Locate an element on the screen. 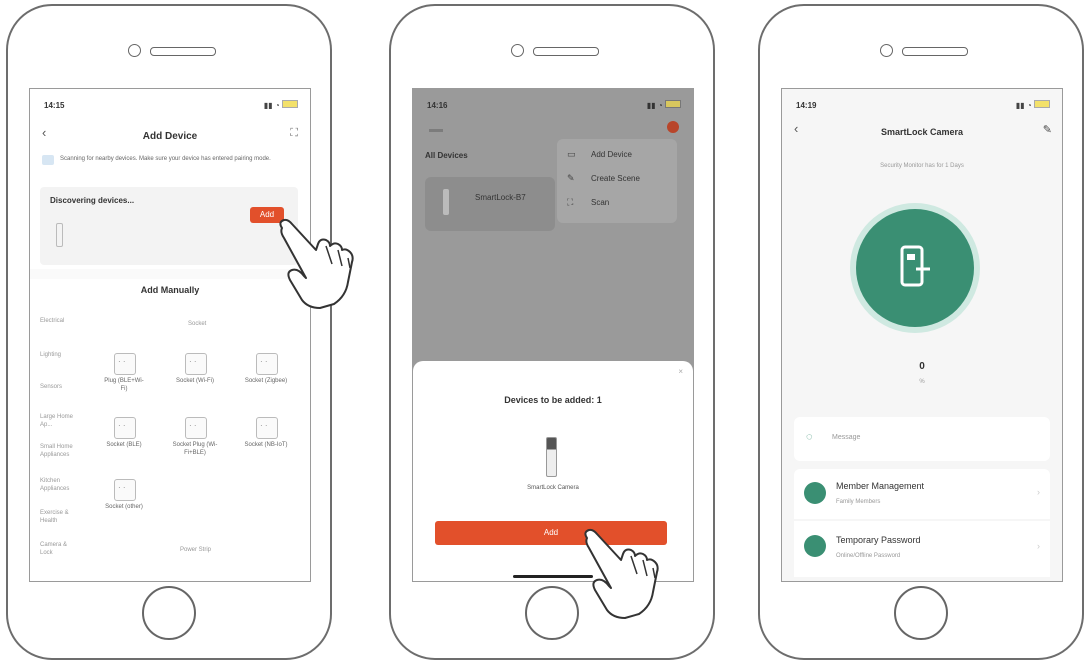 Image resolution: width=1085 pixels, height=664 pixels. page-title: Add Device is located at coordinates (170, 136).